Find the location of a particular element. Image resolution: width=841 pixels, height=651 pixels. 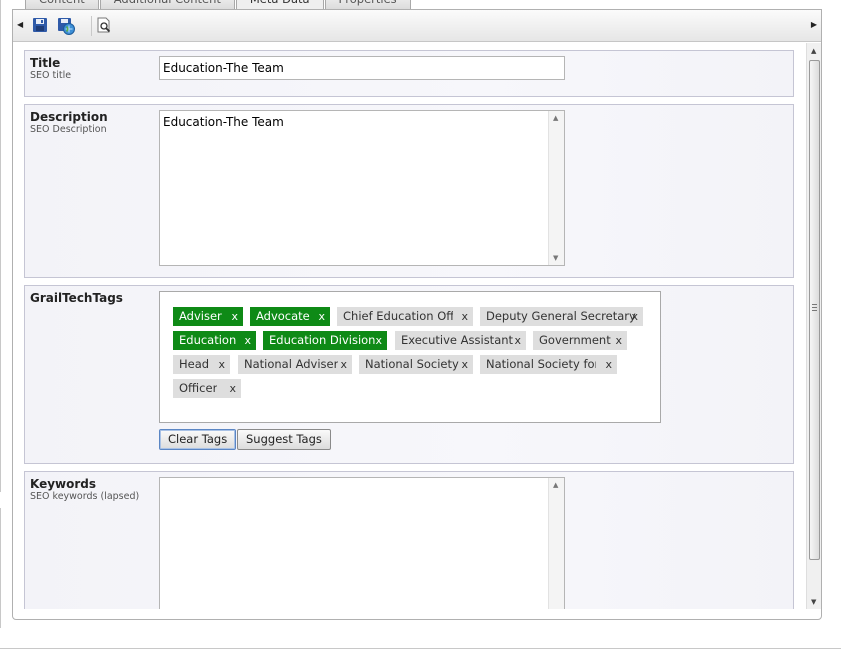

title-sublabel: SEO title is located at coordinates (51, 75).